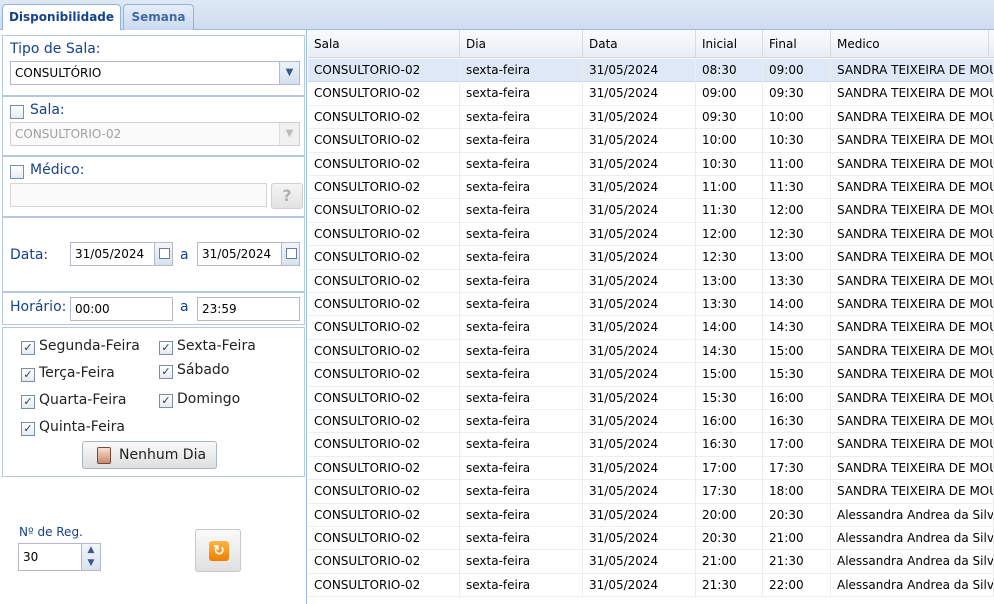 The height and width of the screenshot is (604, 994). I want to click on quarta-checkbox: ✓, so click(28, 402).